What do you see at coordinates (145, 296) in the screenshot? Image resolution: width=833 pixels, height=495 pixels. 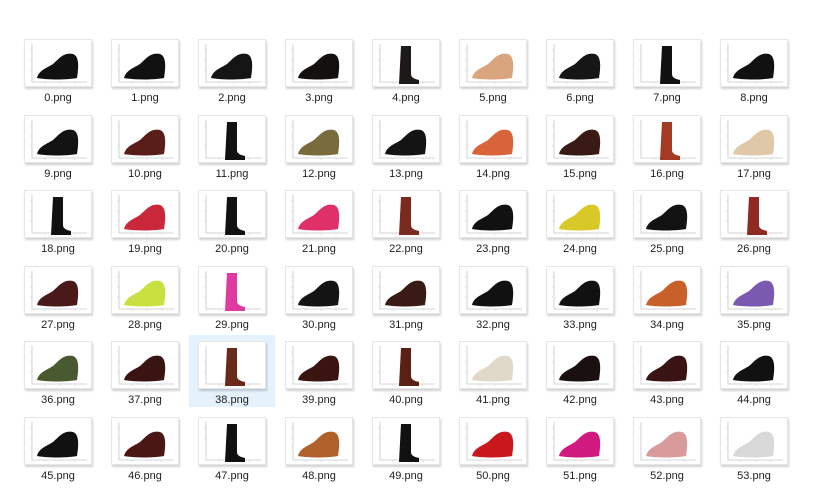 I see `file-item: 28.png` at bounding box center [145, 296].